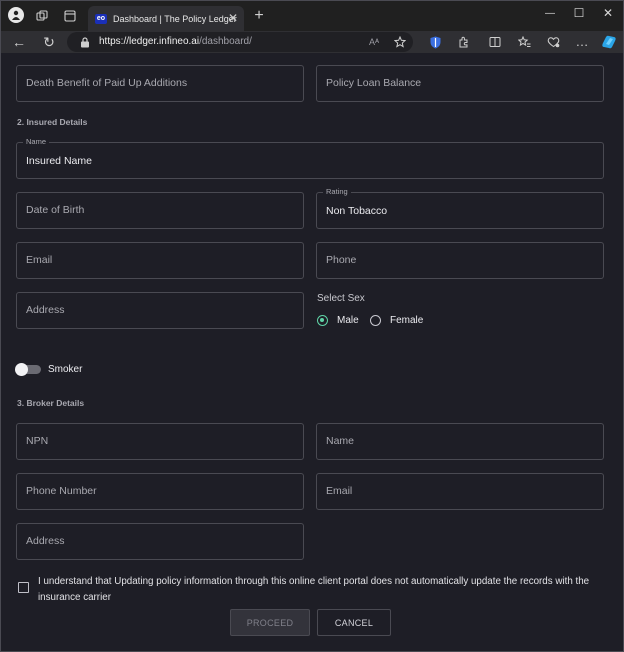  I want to click on broker-details-heading: 3. Broker Details, so click(51, 403).